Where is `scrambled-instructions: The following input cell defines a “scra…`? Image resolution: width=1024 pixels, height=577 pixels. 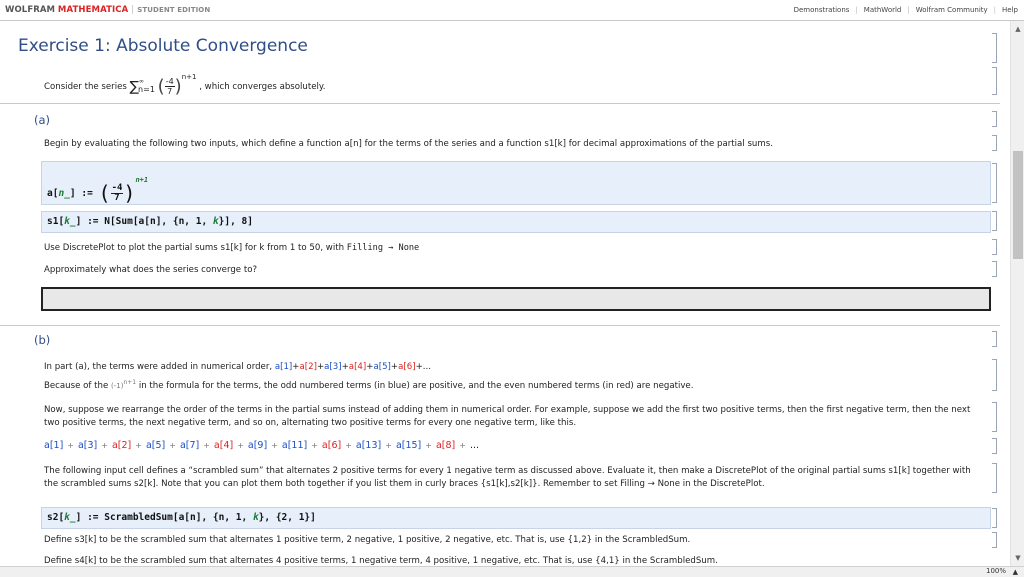 scrambled-instructions: The following input cell defines a “scra… is located at coordinates (507, 477).